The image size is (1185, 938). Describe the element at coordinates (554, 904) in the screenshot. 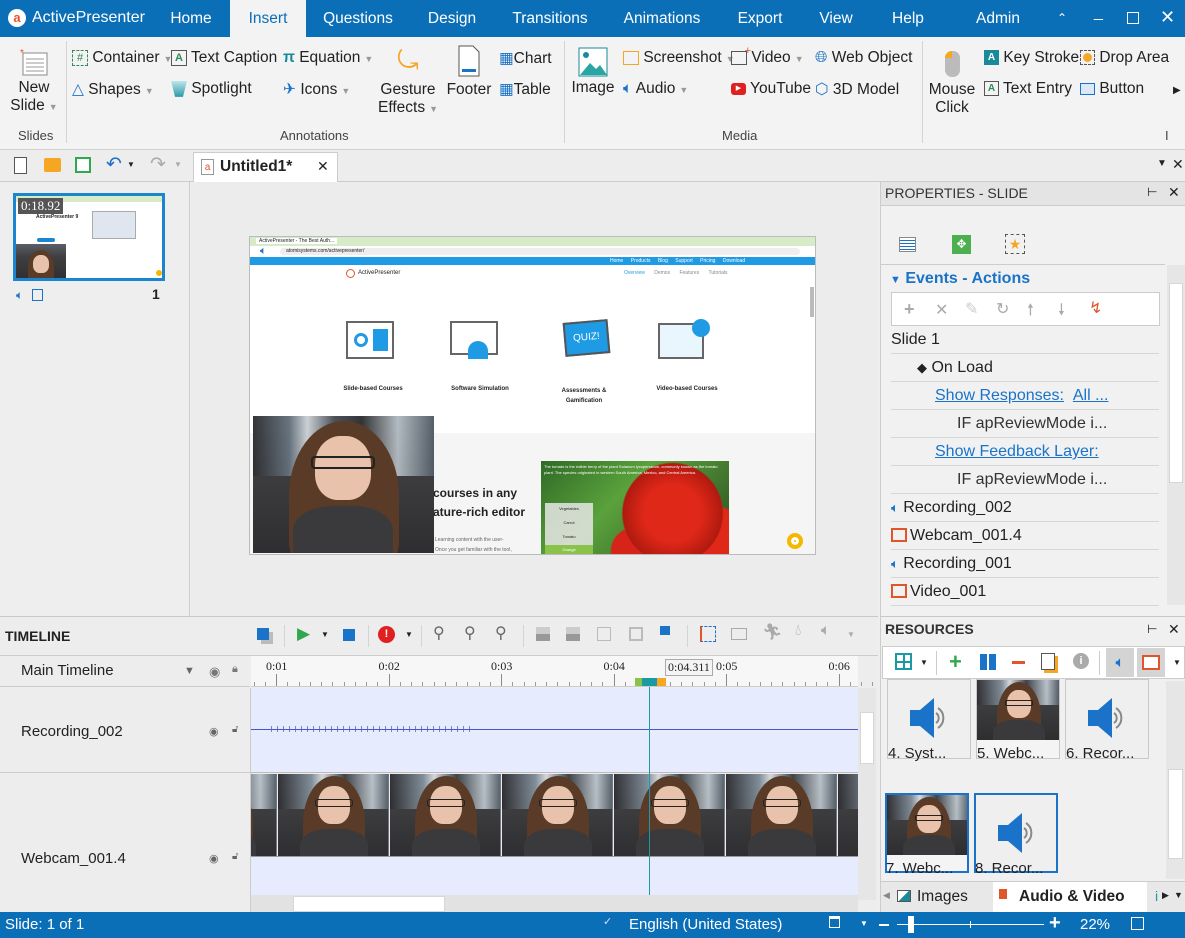

I see `timeline-hscrollbar` at that location.